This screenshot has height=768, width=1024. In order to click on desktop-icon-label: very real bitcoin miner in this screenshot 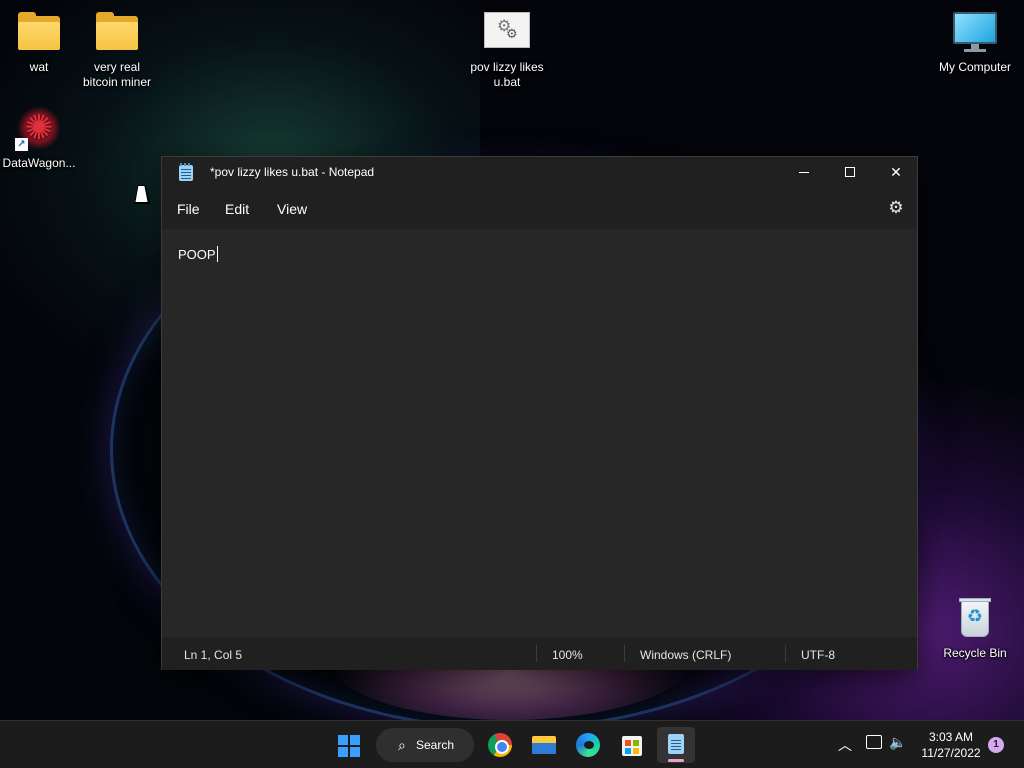, I will do `click(117, 74)`.